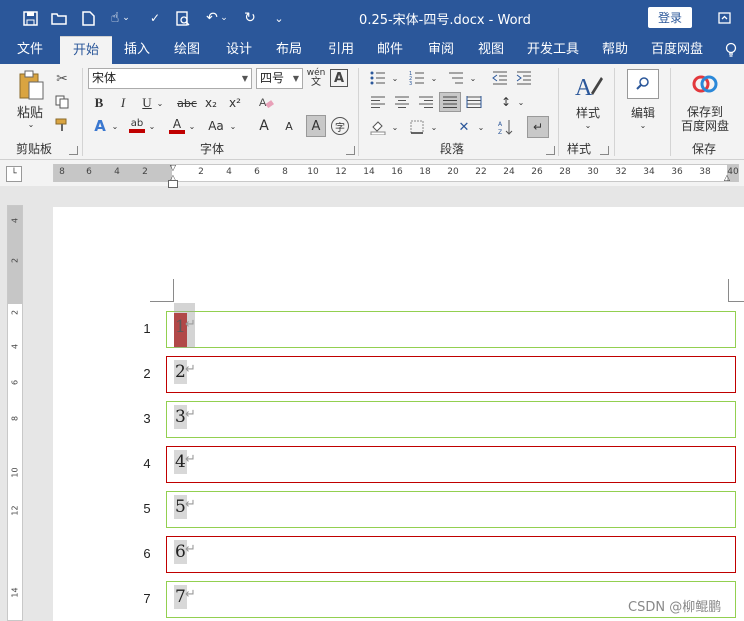 This screenshot has height=621, width=744. I want to click on align-center-icon, so click(402, 102).